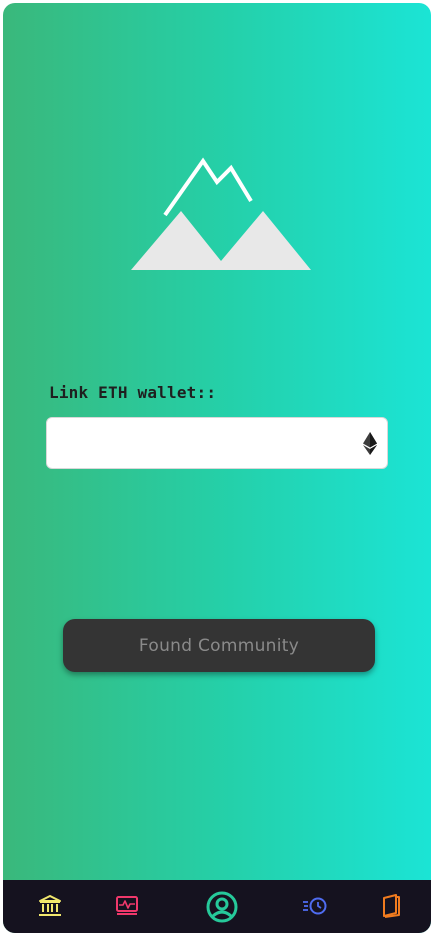 This screenshot has height=936, width=434. I want to click on history-clock-icon, so click(315, 906).